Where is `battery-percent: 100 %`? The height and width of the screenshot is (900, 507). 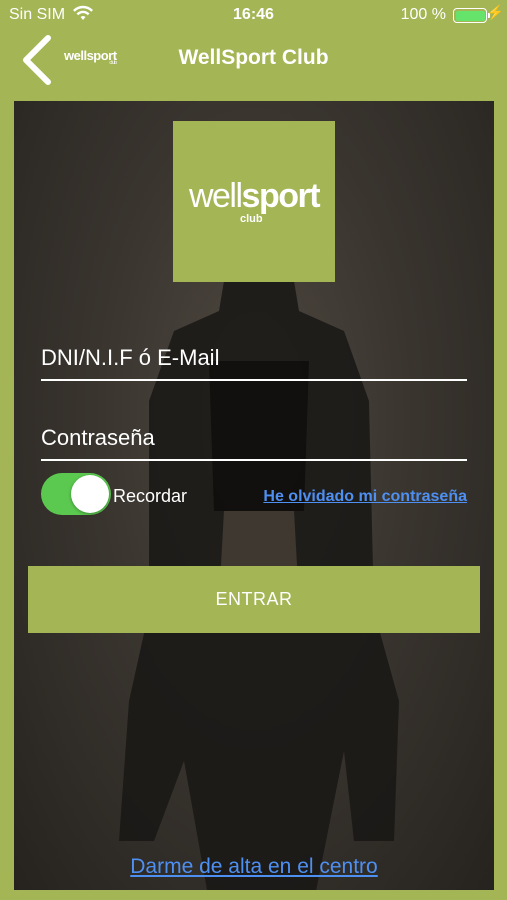
battery-percent: 100 % is located at coordinates (423, 14).